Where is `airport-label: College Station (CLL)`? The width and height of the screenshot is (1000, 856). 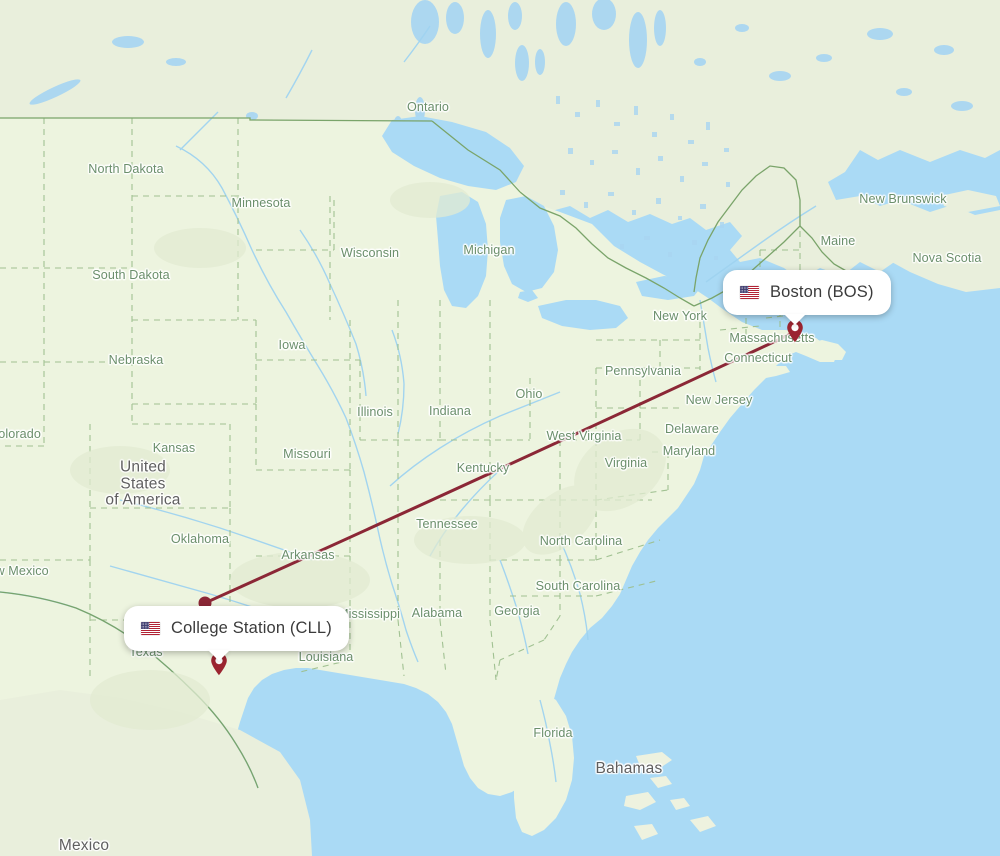
airport-label: College Station (CLL) is located at coordinates (251, 628).